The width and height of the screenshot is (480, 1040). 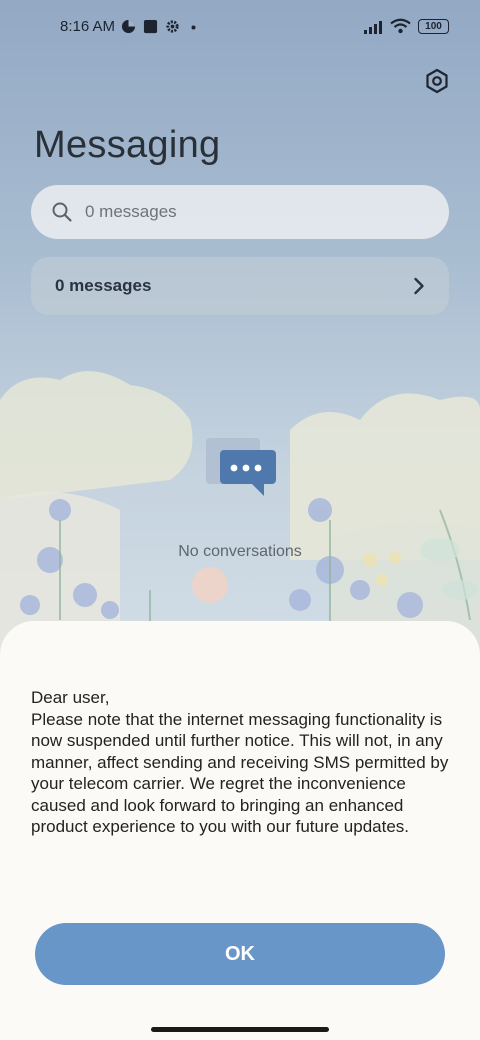 What do you see at coordinates (240, 28) in the screenshot?
I see `status-bar: 8:16 AM 100` at bounding box center [240, 28].